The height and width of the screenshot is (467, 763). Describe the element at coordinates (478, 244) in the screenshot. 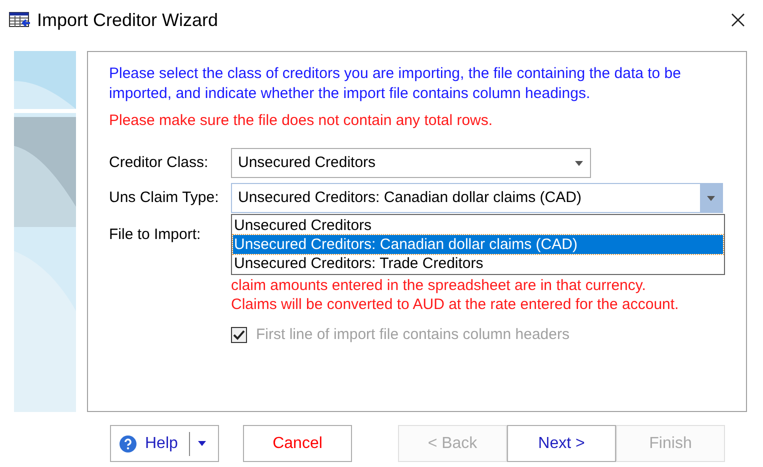

I see `dropdown-option: Unsecured Creditors: Canadian dollar claims (CAD)` at that location.